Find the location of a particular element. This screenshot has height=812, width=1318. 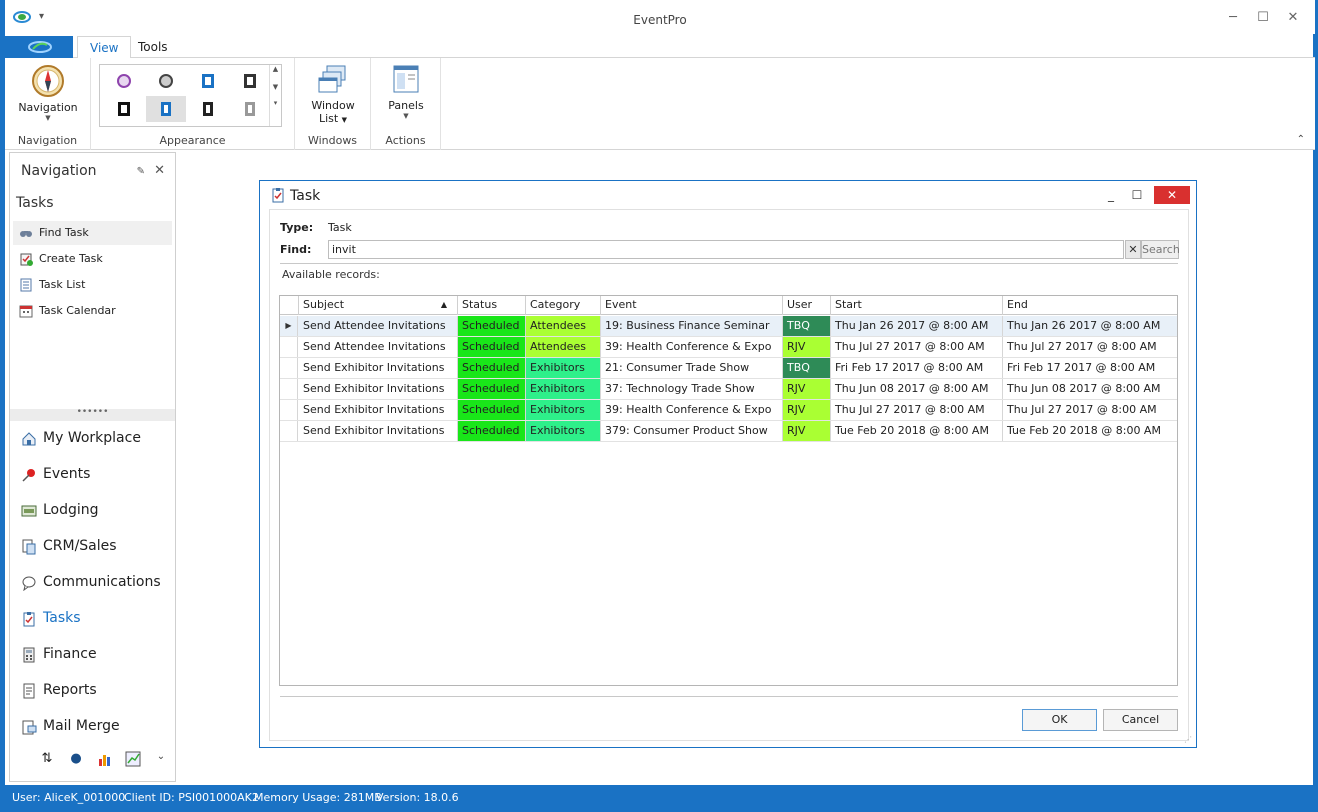

dialog-close-button: ✕ is located at coordinates (1172, 195).